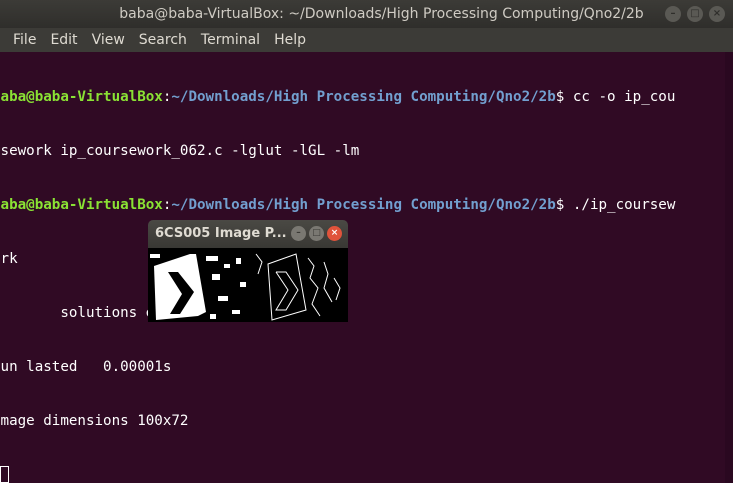  I want to click on image-window-titlebar: 6CS005 Image P... – □ ×, so click(248, 234).